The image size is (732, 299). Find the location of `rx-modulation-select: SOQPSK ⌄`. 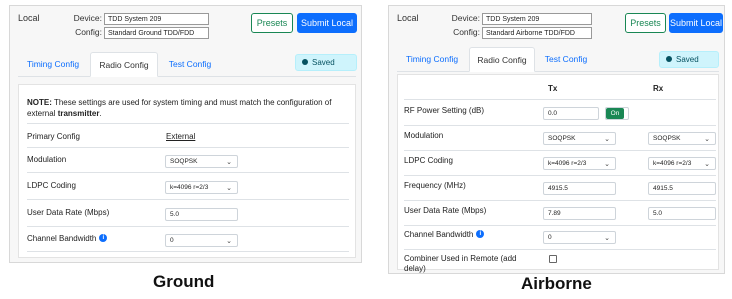

rx-modulation-select: SOQPSK ⌄ is located at coordinates (682, 138).